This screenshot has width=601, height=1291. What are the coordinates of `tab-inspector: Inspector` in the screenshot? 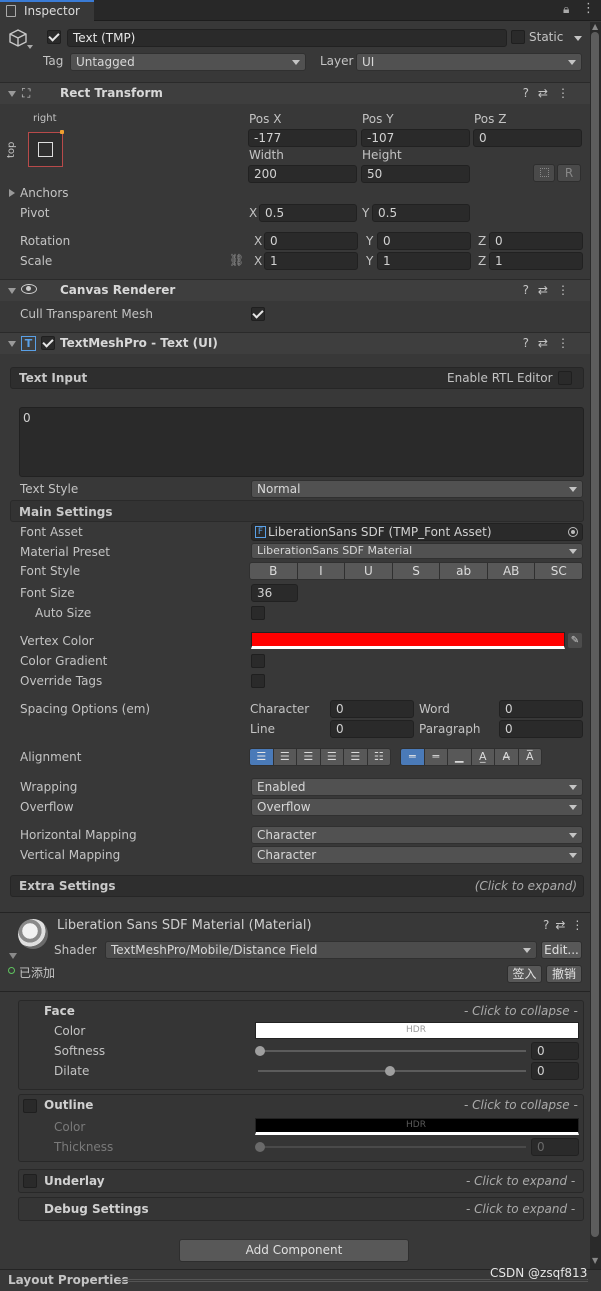 It's located at (47, 10).